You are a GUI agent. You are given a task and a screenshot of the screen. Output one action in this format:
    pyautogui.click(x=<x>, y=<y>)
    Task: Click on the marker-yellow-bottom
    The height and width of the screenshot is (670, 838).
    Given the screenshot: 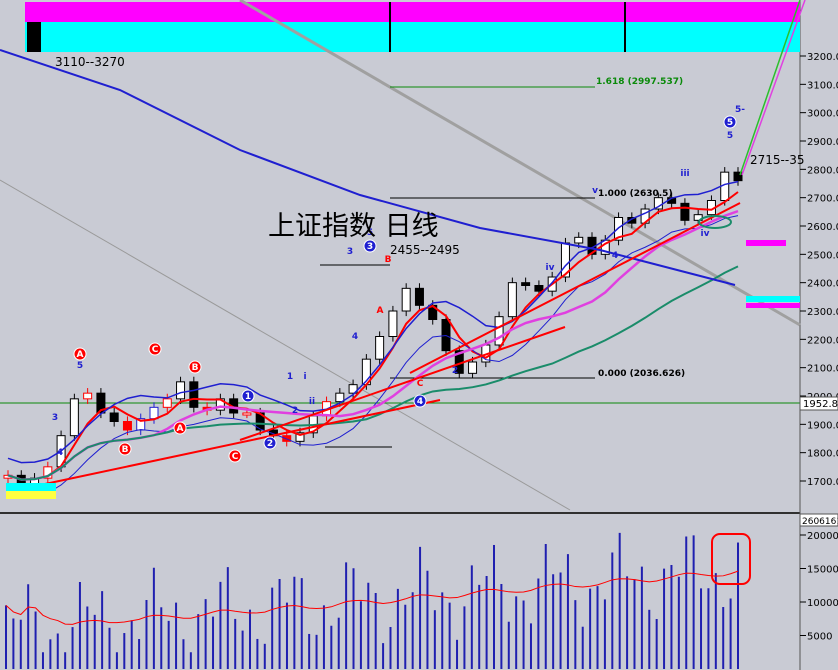 What is the action you would take?
    pyautogui.click(x=31, y=495)
    